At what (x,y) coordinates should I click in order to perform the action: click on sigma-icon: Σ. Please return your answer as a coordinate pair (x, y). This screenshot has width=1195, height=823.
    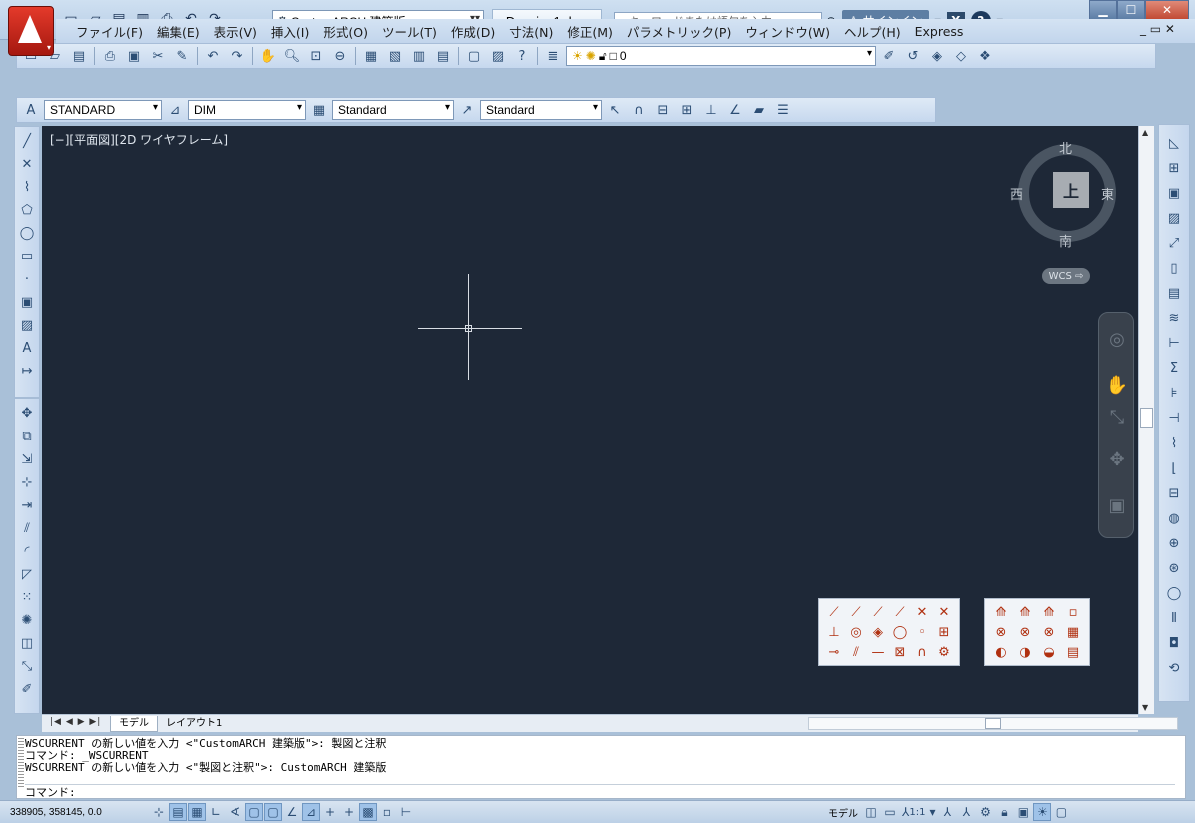
    Looking at the image, I should click on (1174, 368).